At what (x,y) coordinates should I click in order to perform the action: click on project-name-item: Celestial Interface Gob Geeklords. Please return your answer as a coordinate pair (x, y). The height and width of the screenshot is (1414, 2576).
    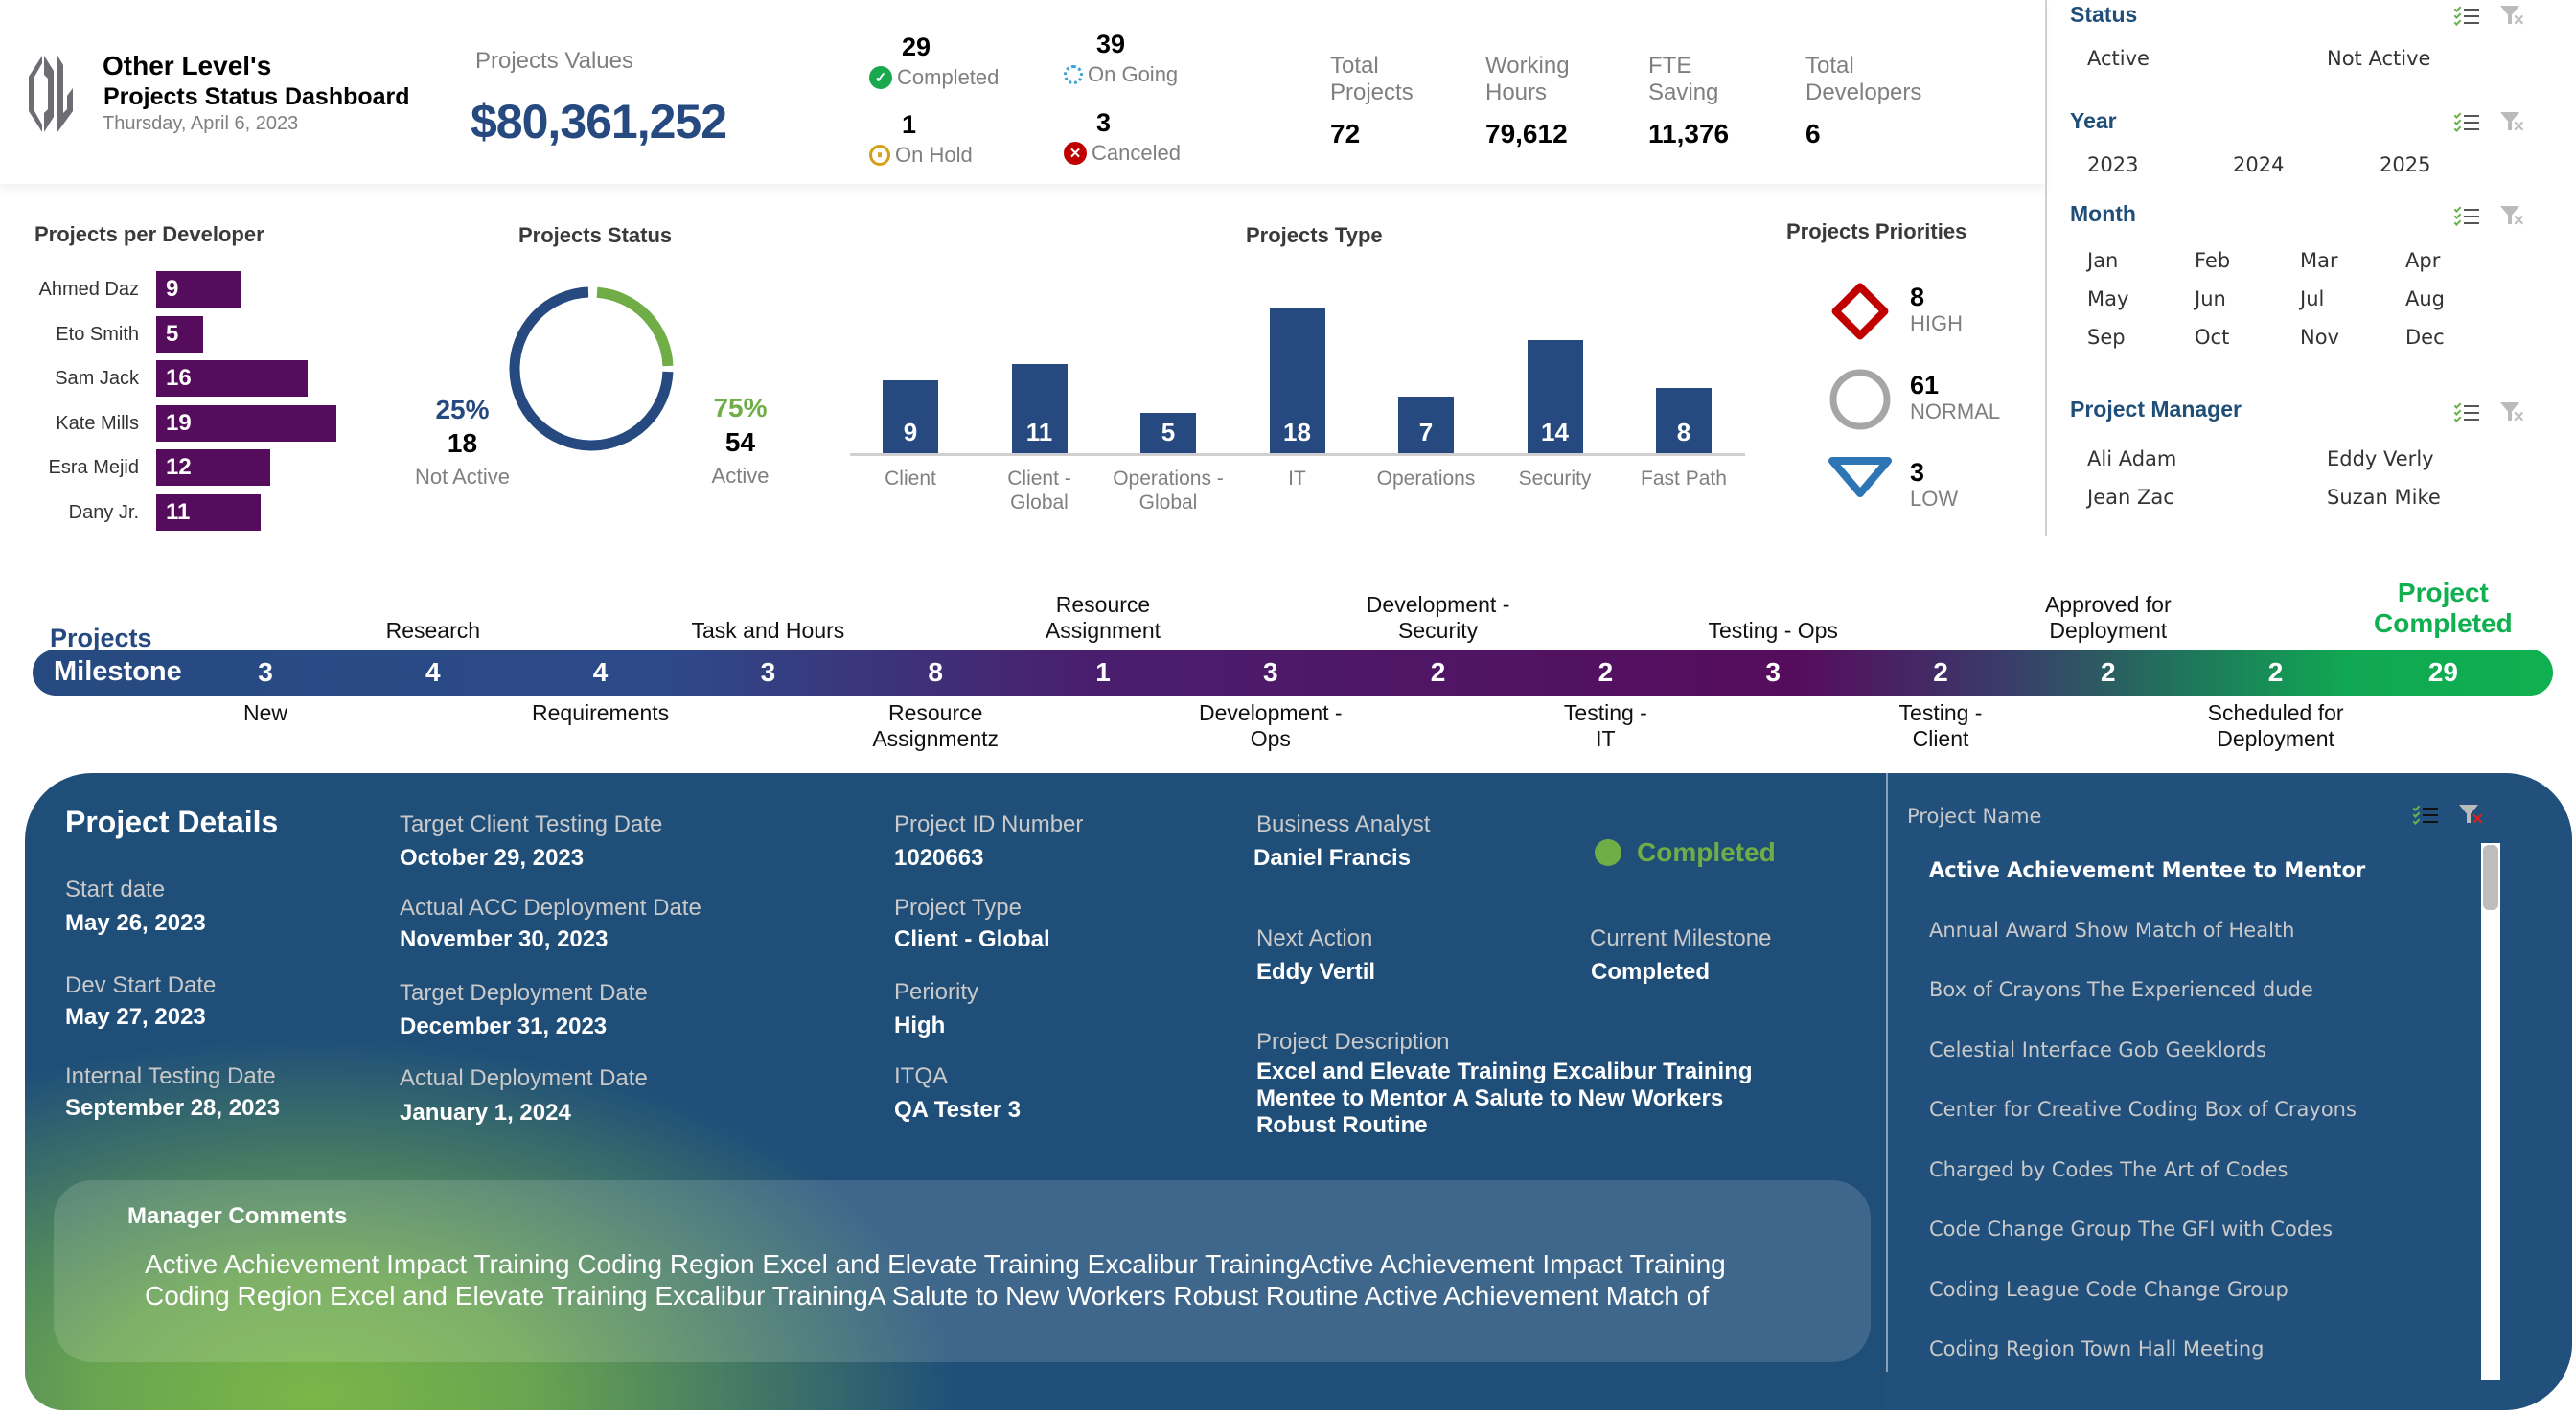
    Looking at the image, I should click on (2097, 1050).